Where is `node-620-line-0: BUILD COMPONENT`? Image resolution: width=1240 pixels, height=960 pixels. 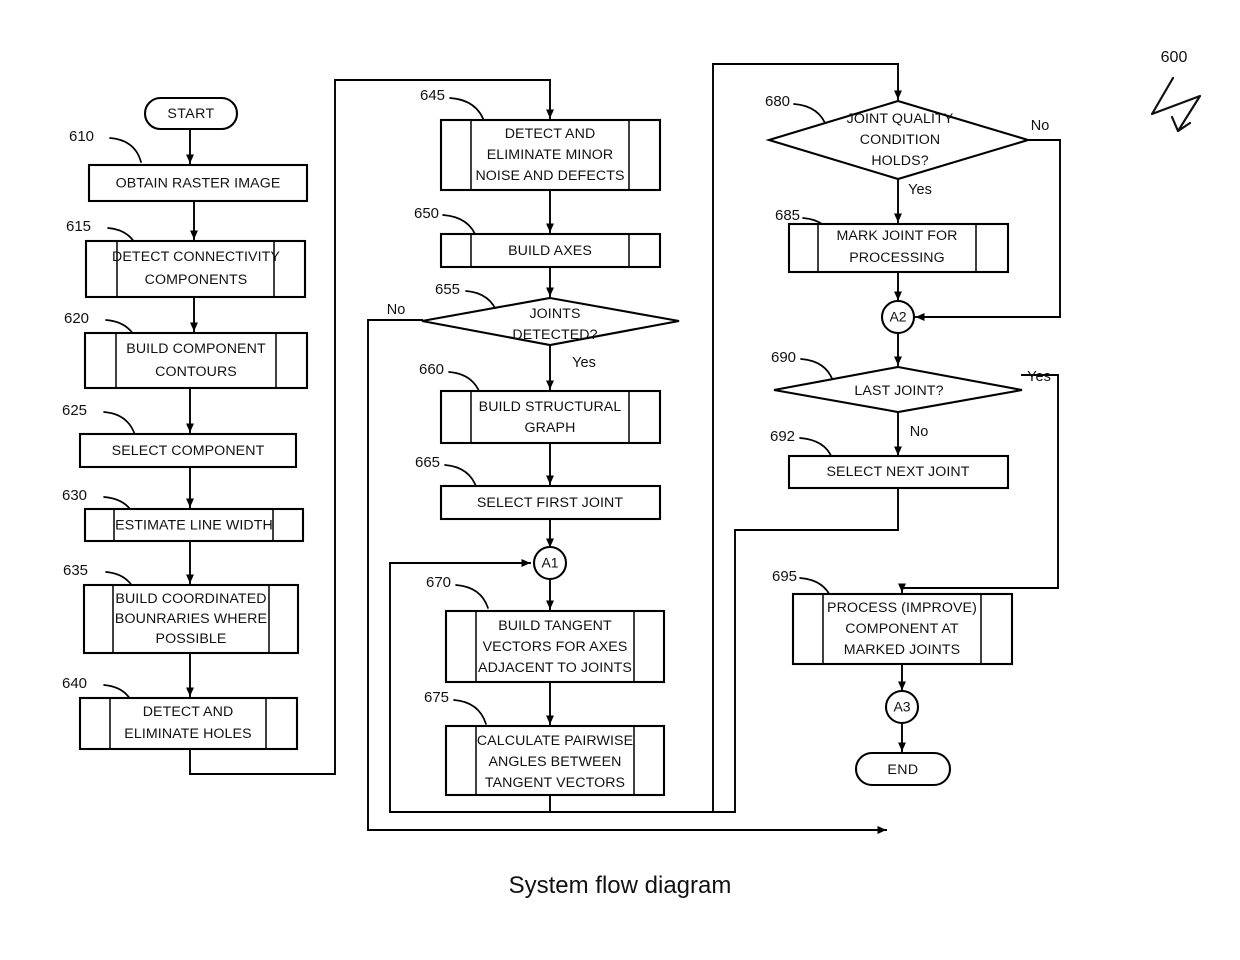 node-620-line-0: BUILD COMPONENT is located at coordinates (196, 349).